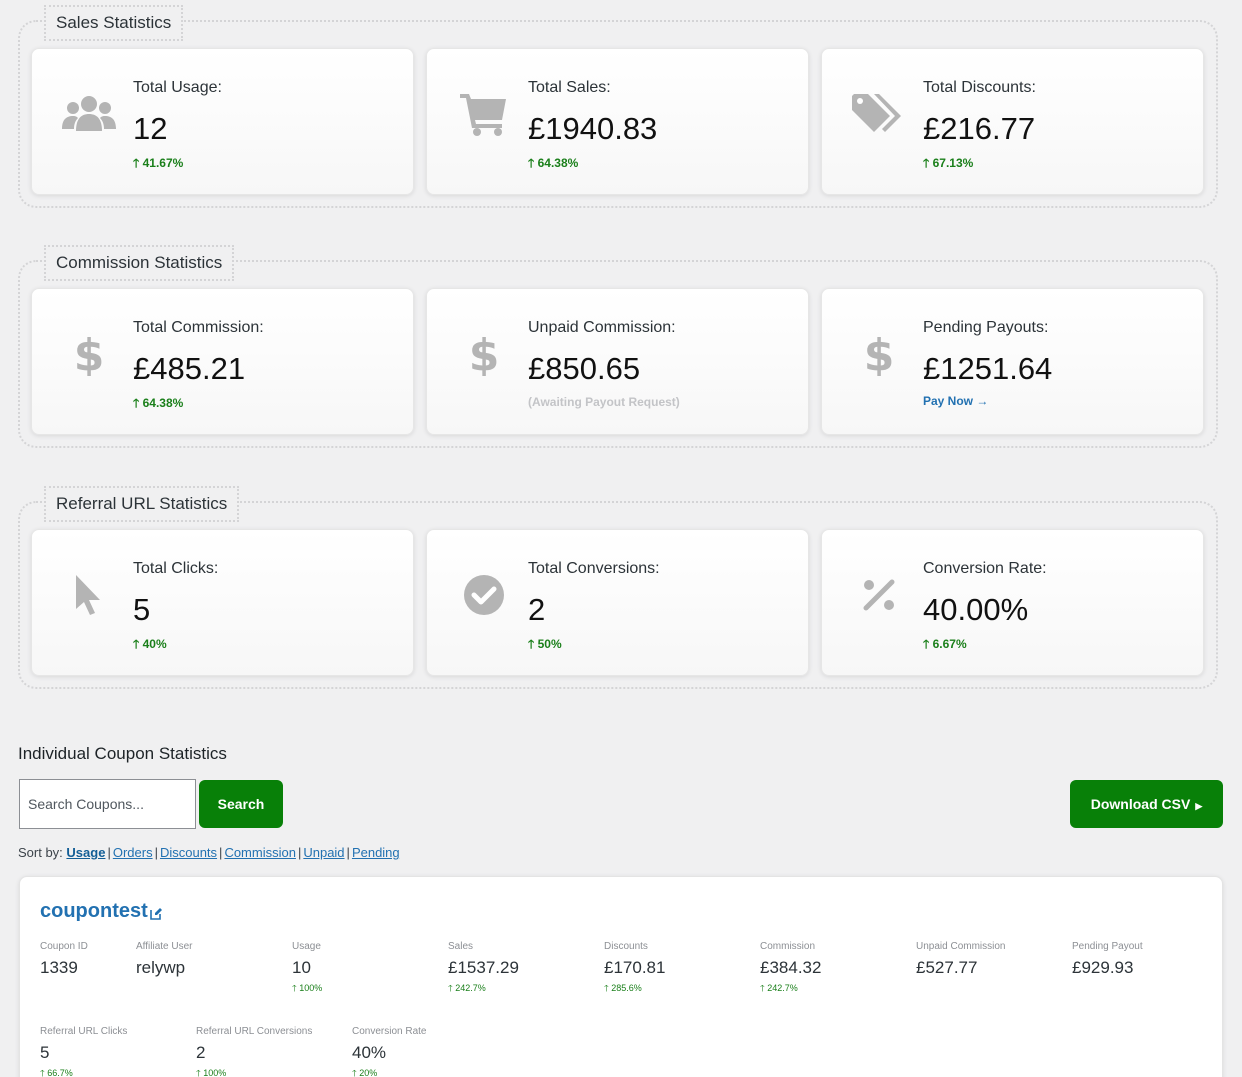 The image size is (1242, 1077). What do you see at coordinates (241, 804) in the screenshot?
I see `search-button: Search` at bounding box center [241, 804].